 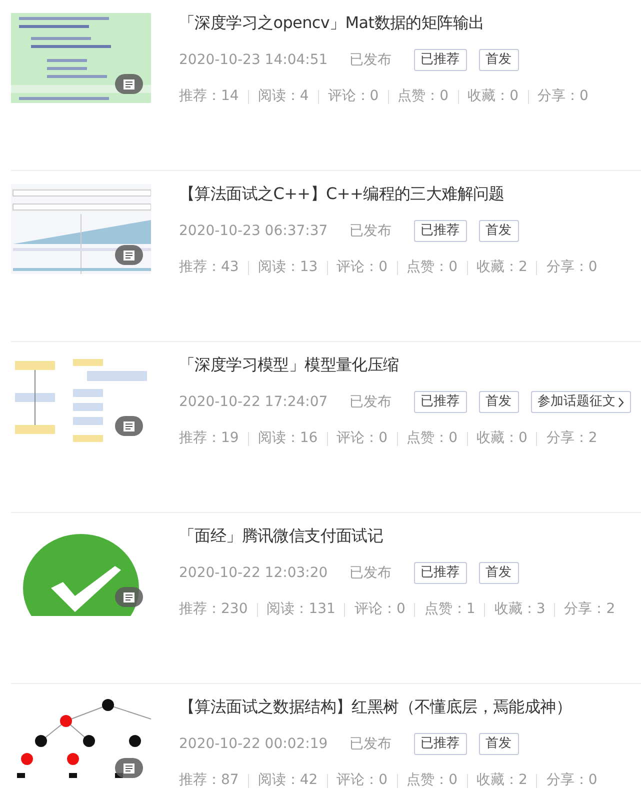 I want to click on publish-date: 2020-10-23 06:37:37, so click(x=253, y=231).